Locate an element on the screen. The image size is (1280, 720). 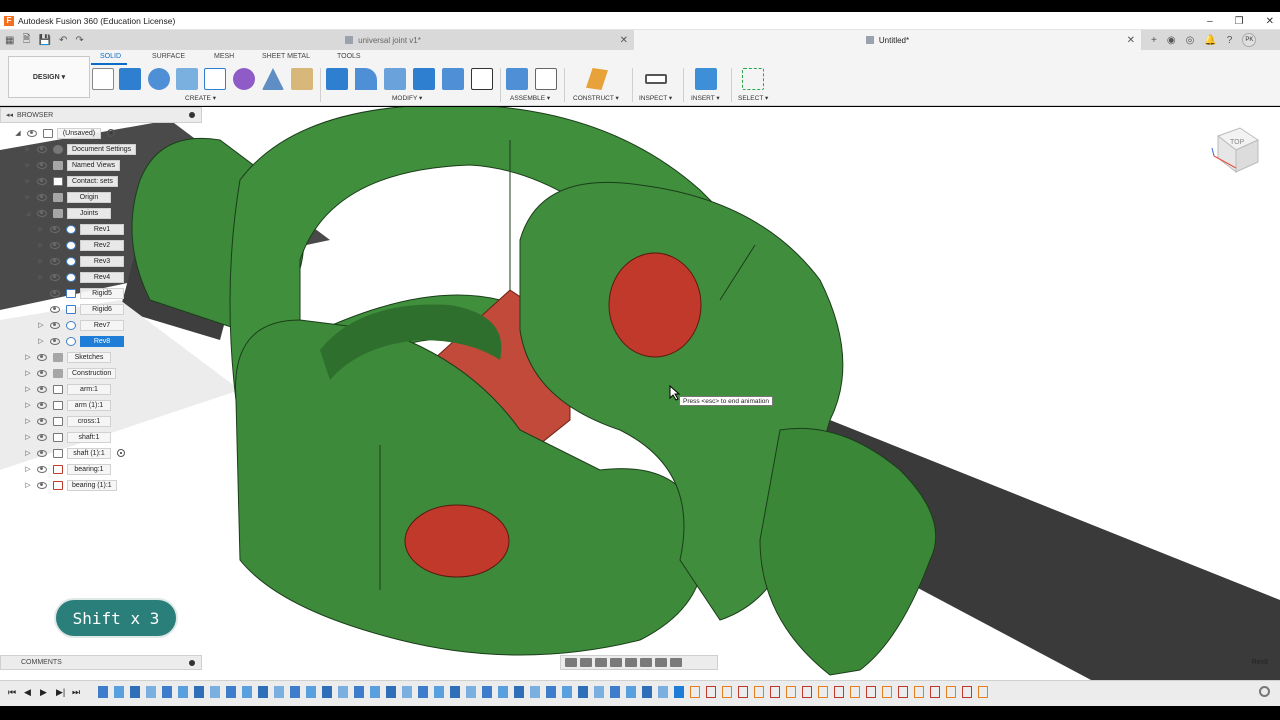
play-button: ▶ is located at coordinates (43, 692).